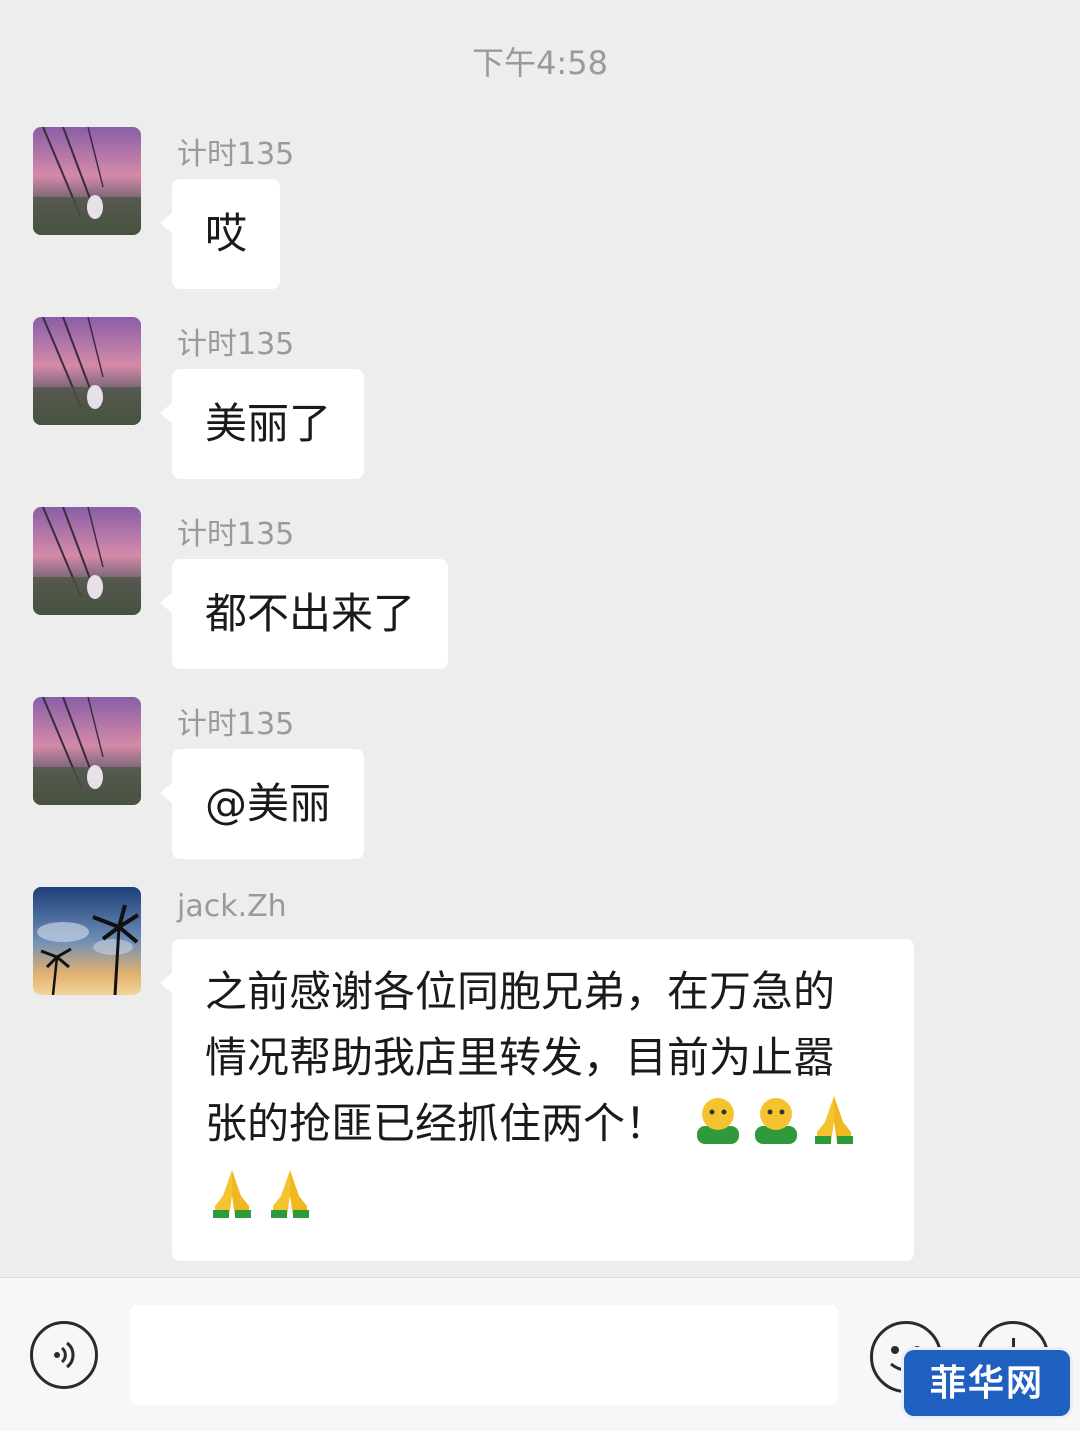  What do you see at coordinates (262, 424) in the screenshot?
I see `message-bubble: 美丽了` at bounding box center [262, 424].